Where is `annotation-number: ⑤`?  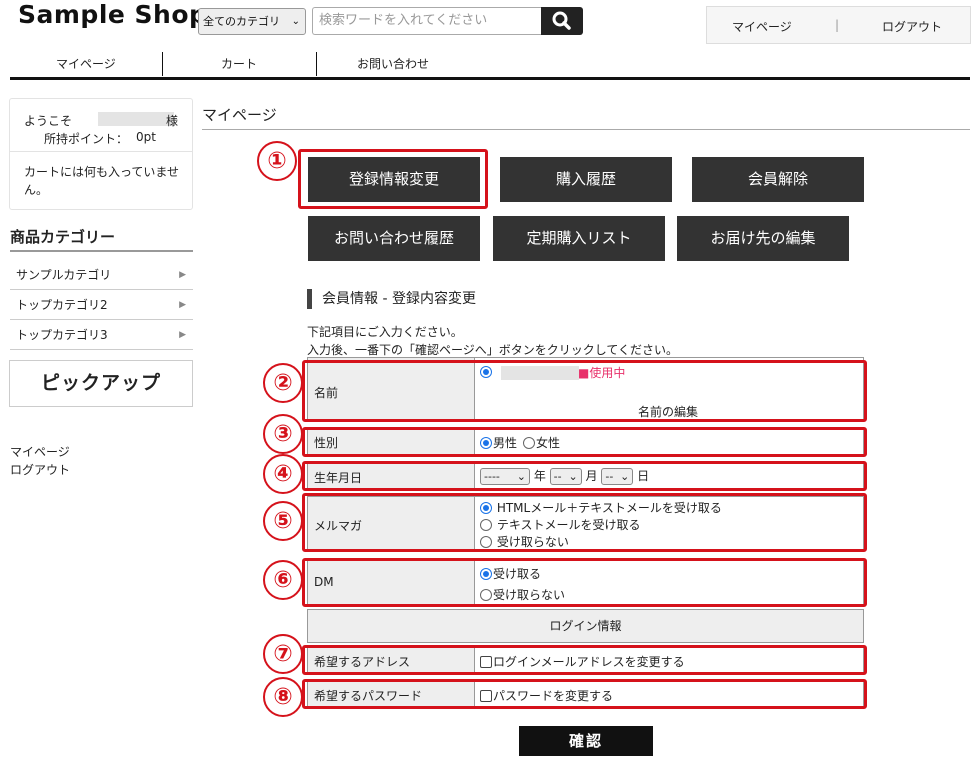
annotation-number: ⑤ is located at coordinates (283, 521).